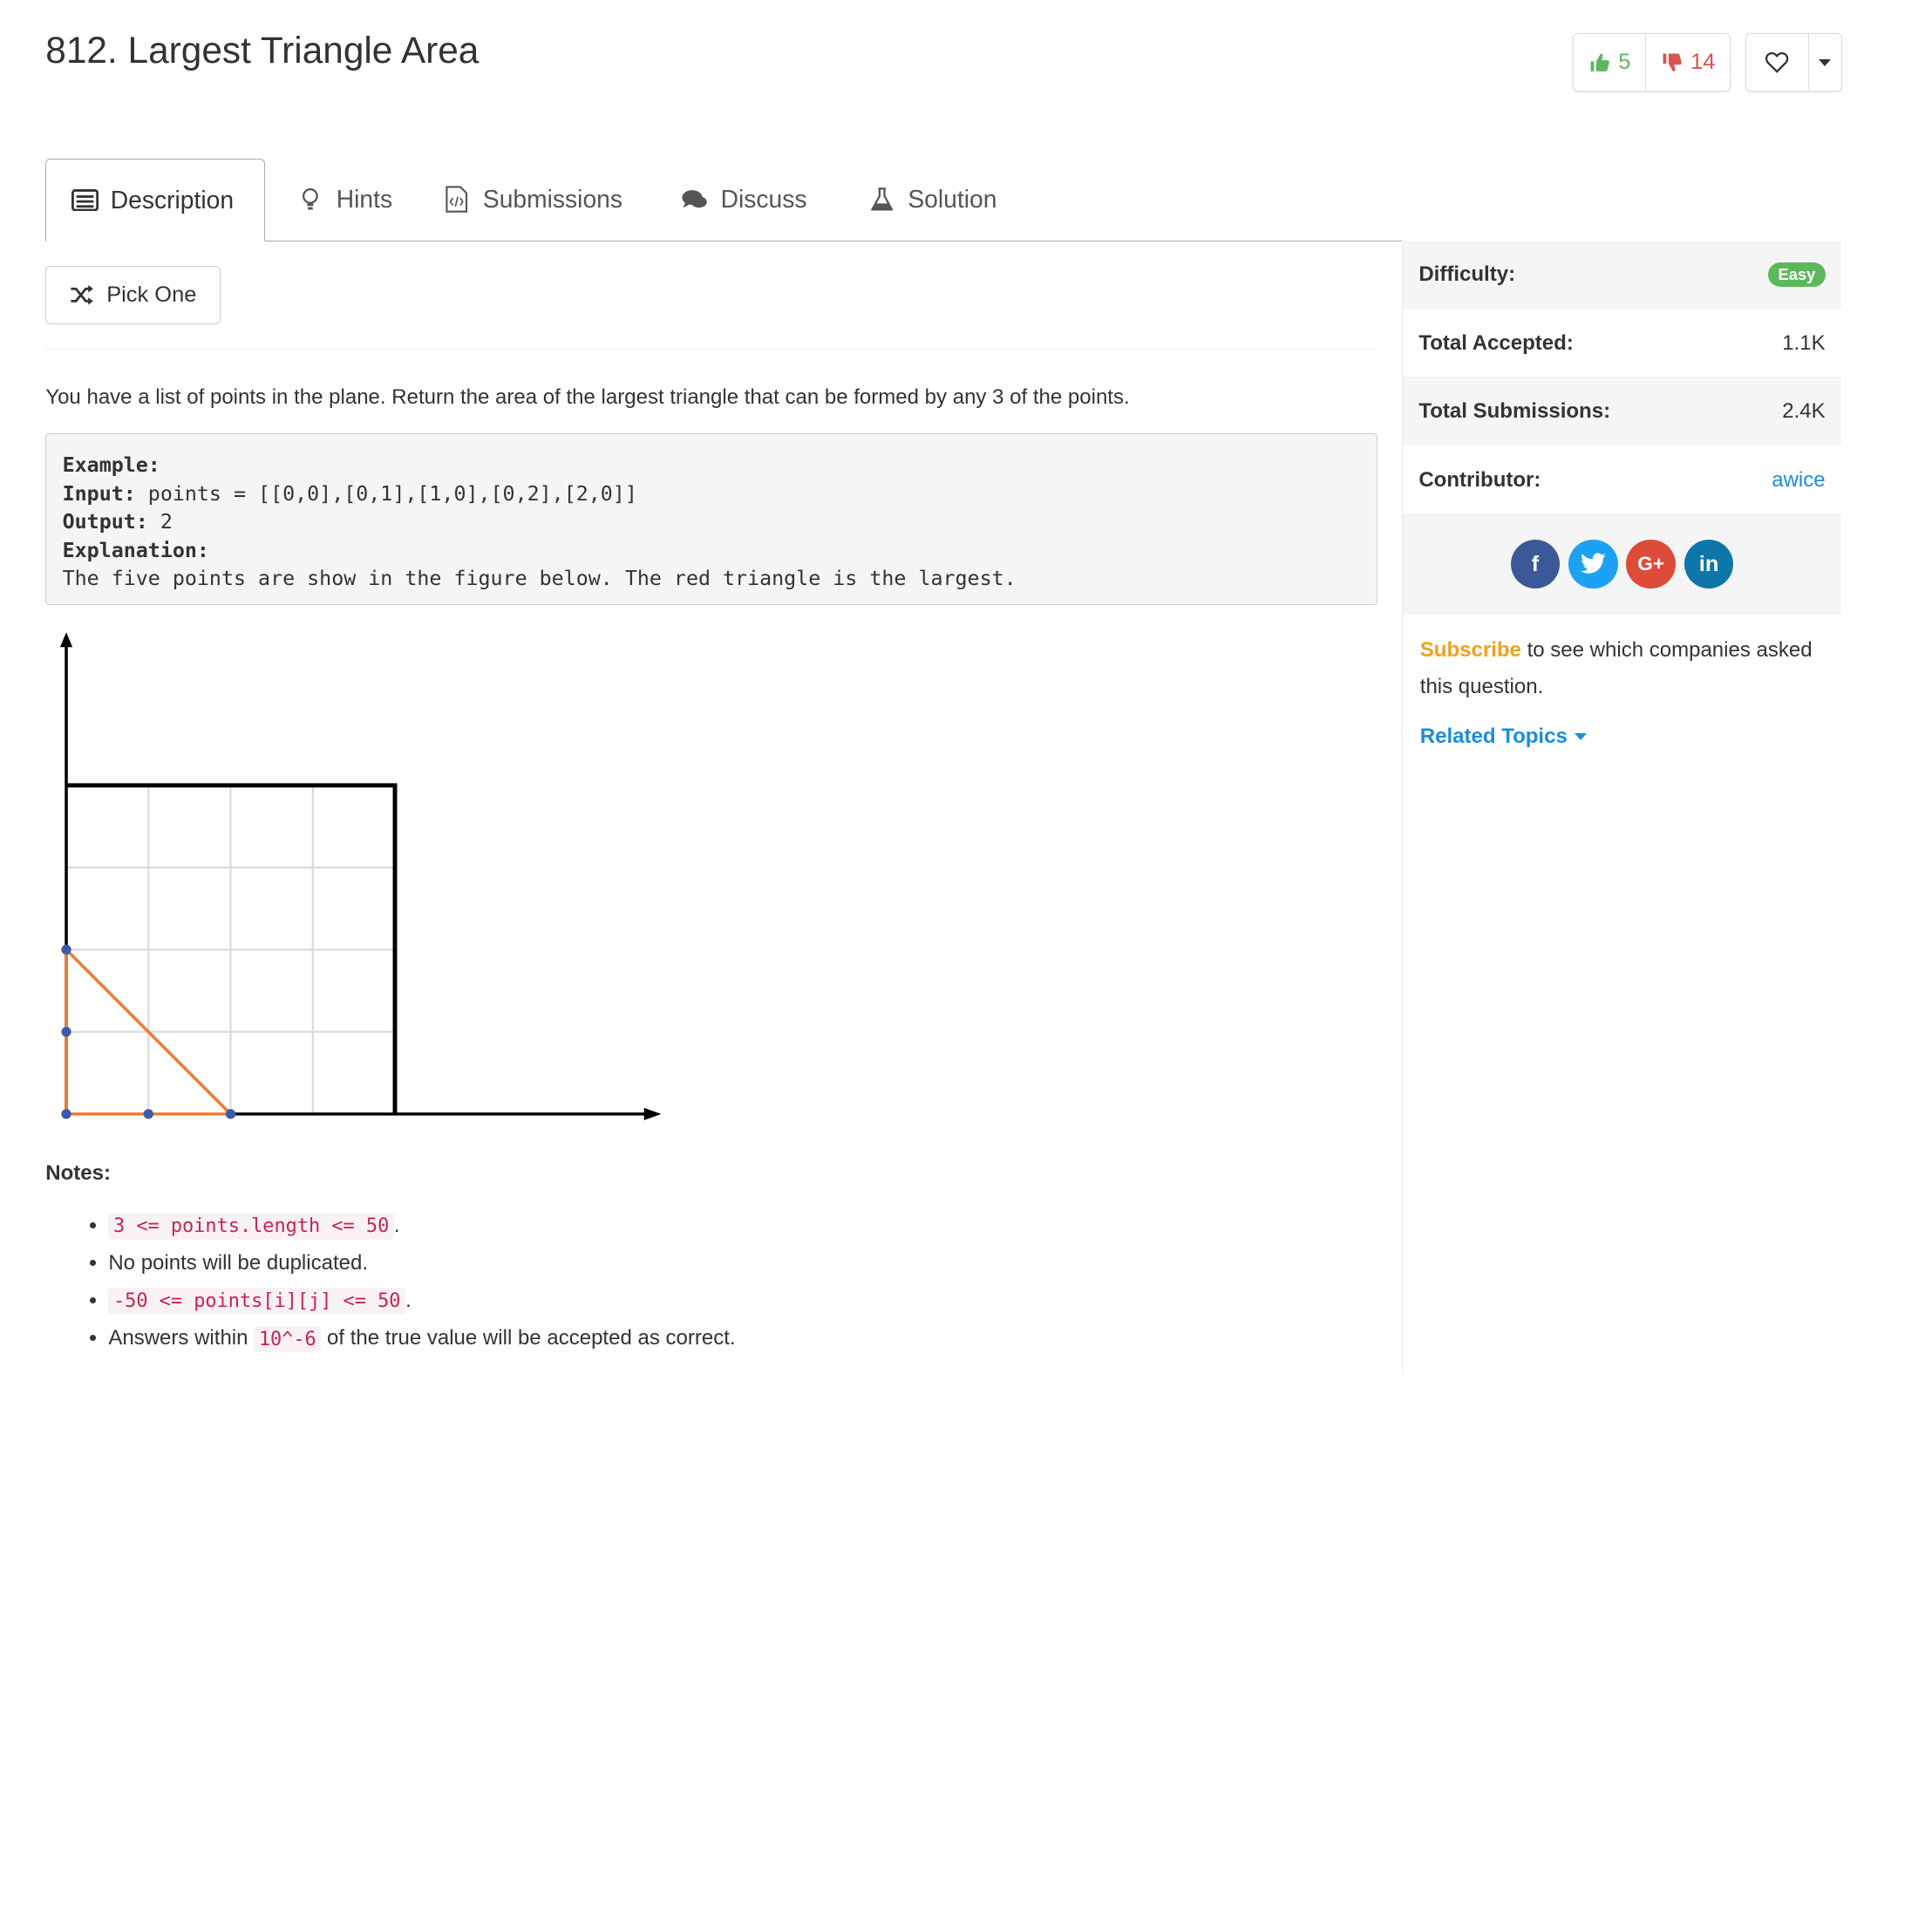 The width and height of the screenshot is (1925, 1932). What do you see at coordinates (421, 1226) in the screenshot?
I see `note-item: 3 <= points.length <= 50.` at bounding box center [421, 1226].